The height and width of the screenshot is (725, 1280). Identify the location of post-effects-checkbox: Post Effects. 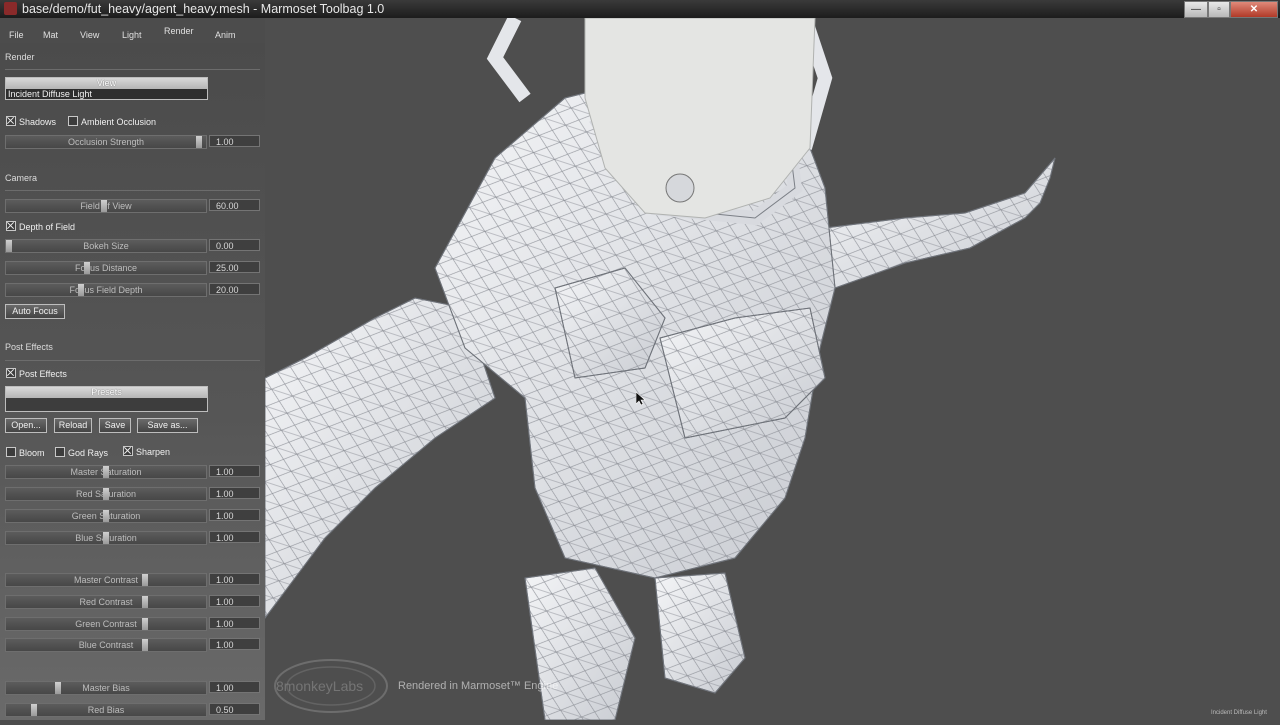
(36, 373).